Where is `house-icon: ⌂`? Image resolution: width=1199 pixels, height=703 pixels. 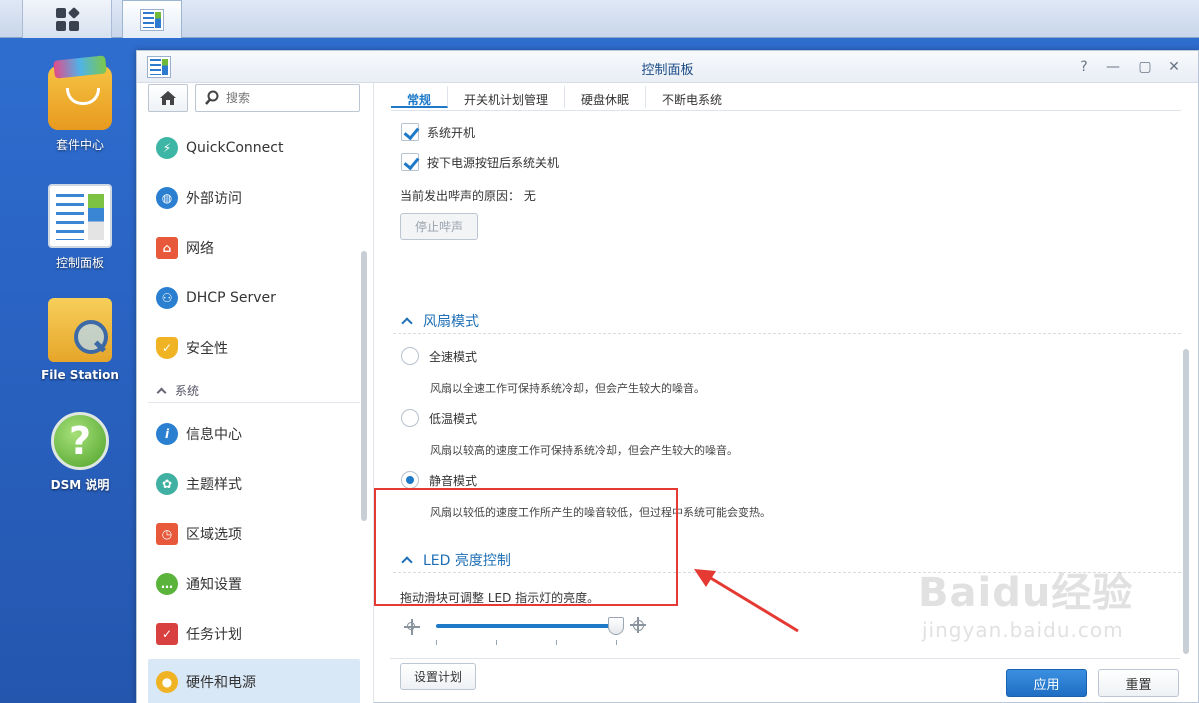 house-icon: ⌂ is located at coordinates (167, 248).